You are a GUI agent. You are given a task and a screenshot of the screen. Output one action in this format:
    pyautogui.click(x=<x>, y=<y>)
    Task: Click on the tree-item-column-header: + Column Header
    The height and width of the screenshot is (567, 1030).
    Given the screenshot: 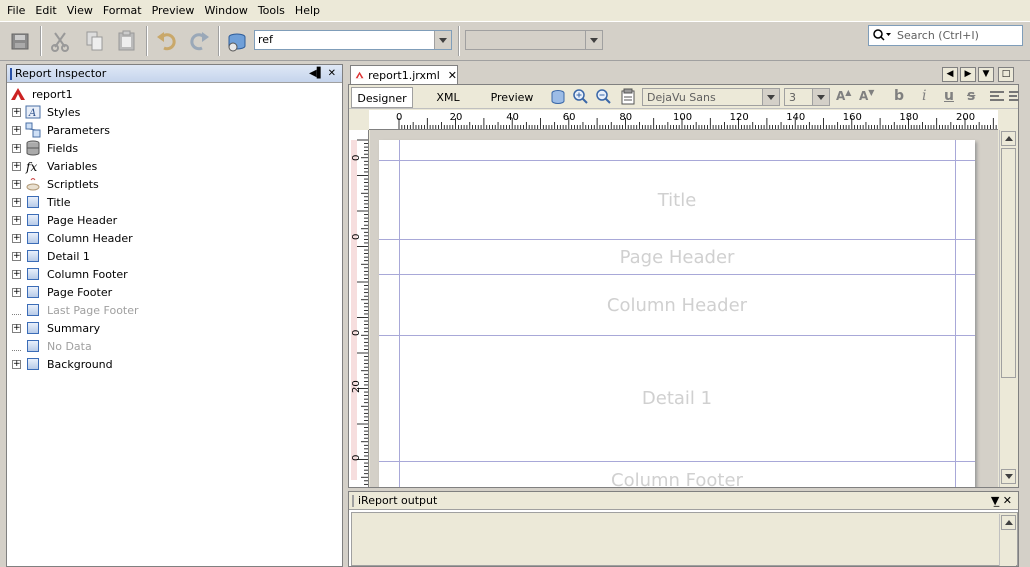 What is the action you would take?
    pyautogui.click(x=72, y=238)
    